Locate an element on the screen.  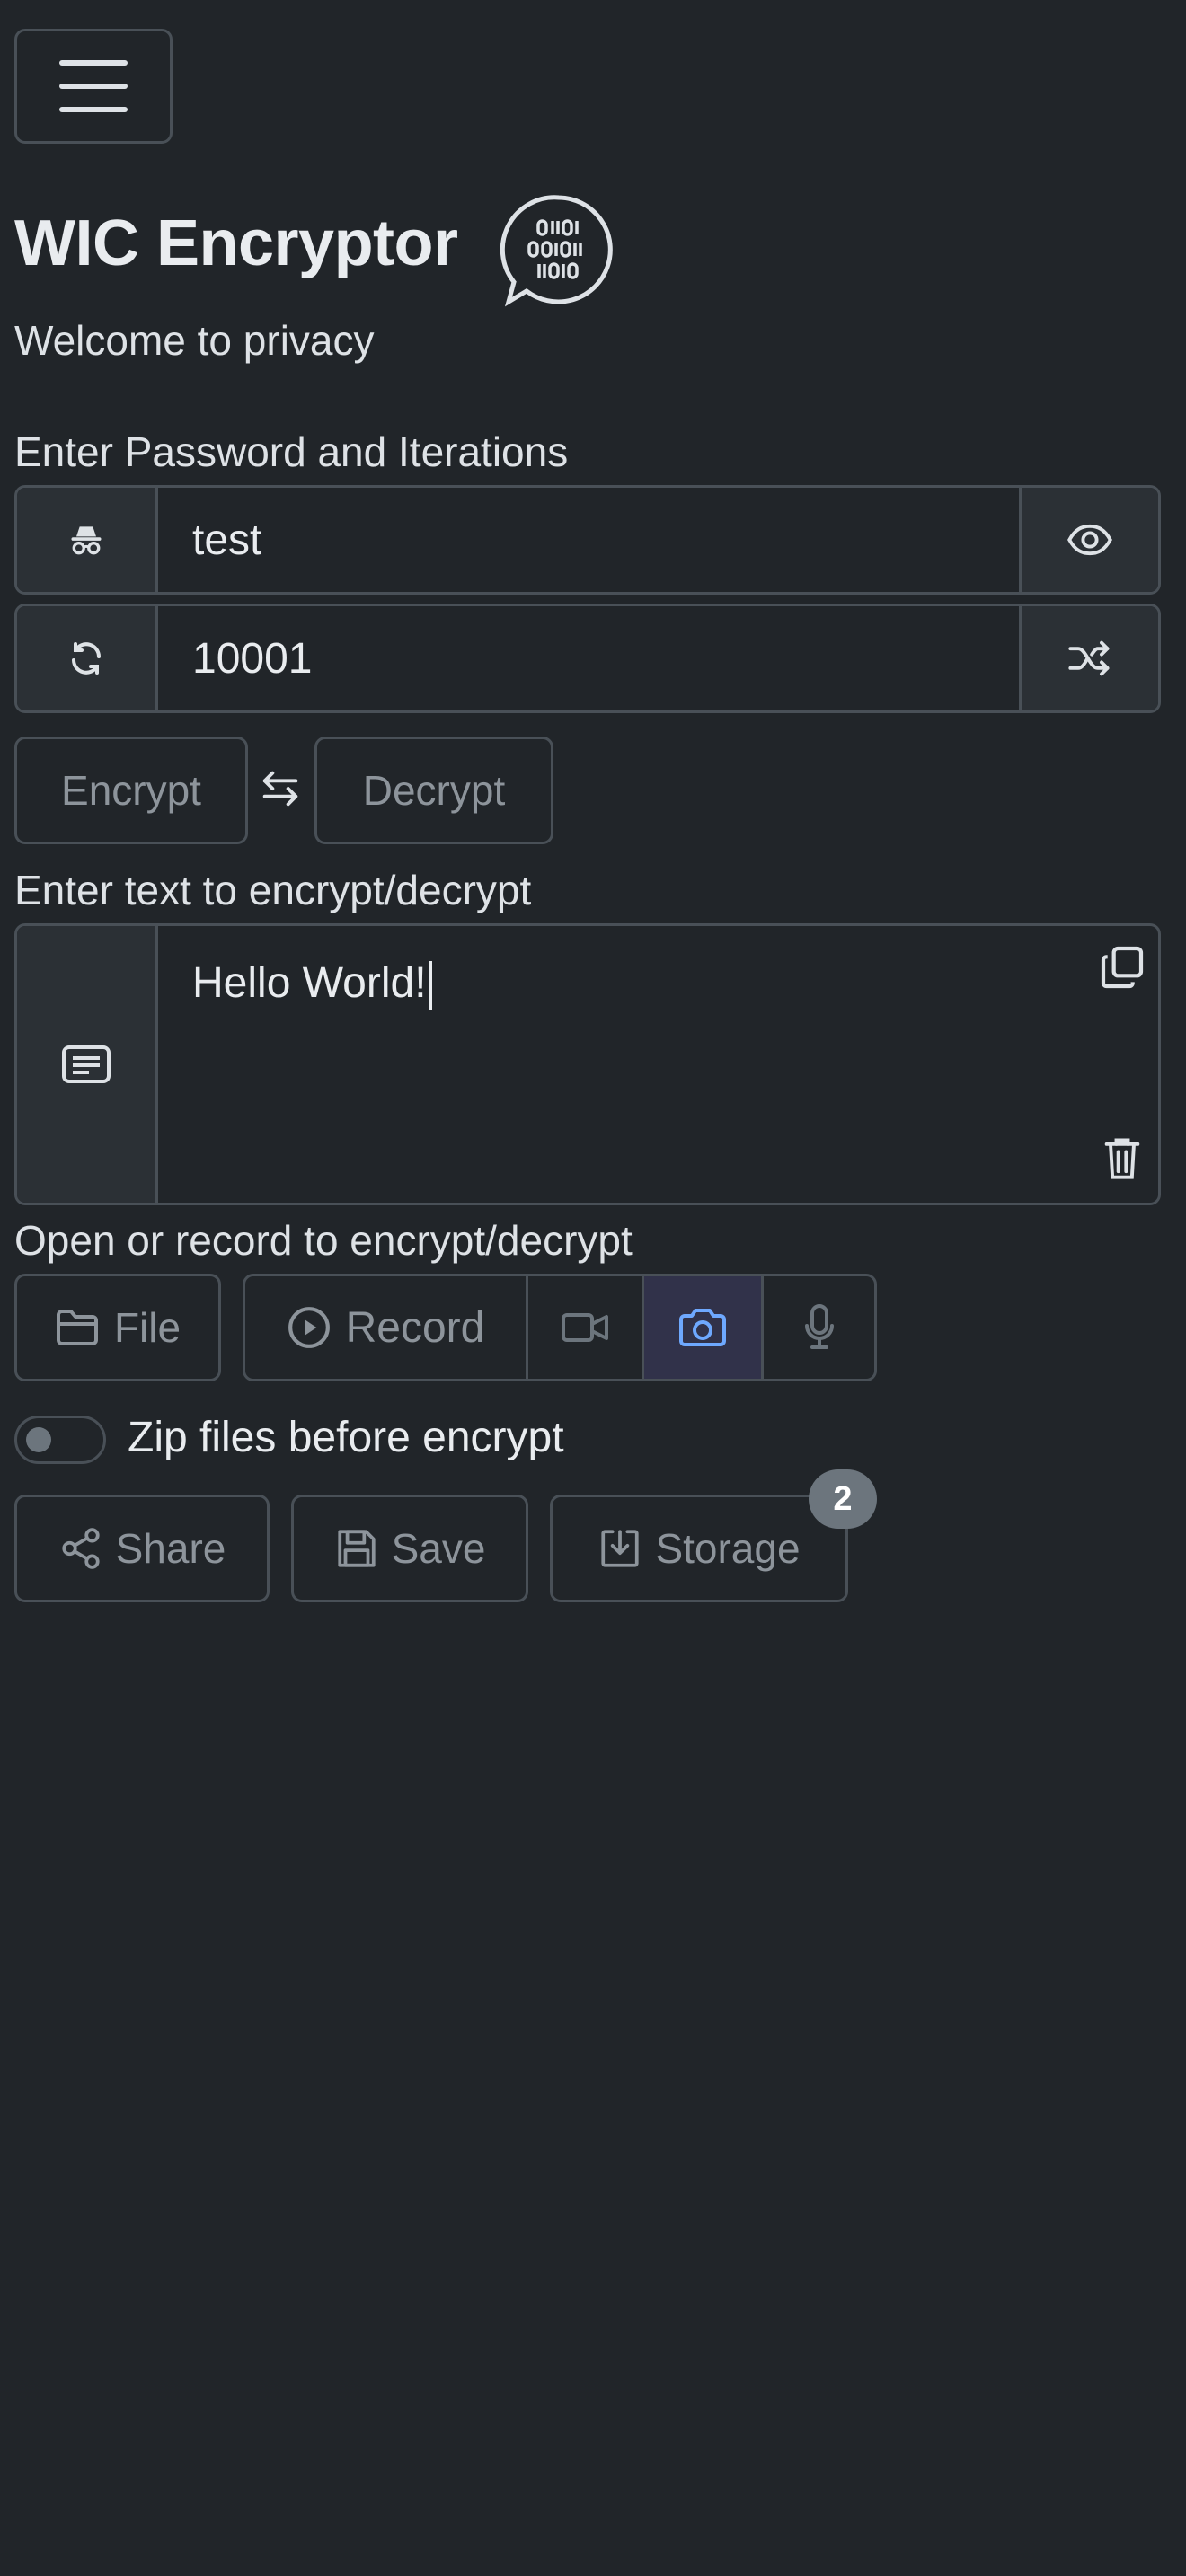
password-field: test is located at coordinates (588, 540).